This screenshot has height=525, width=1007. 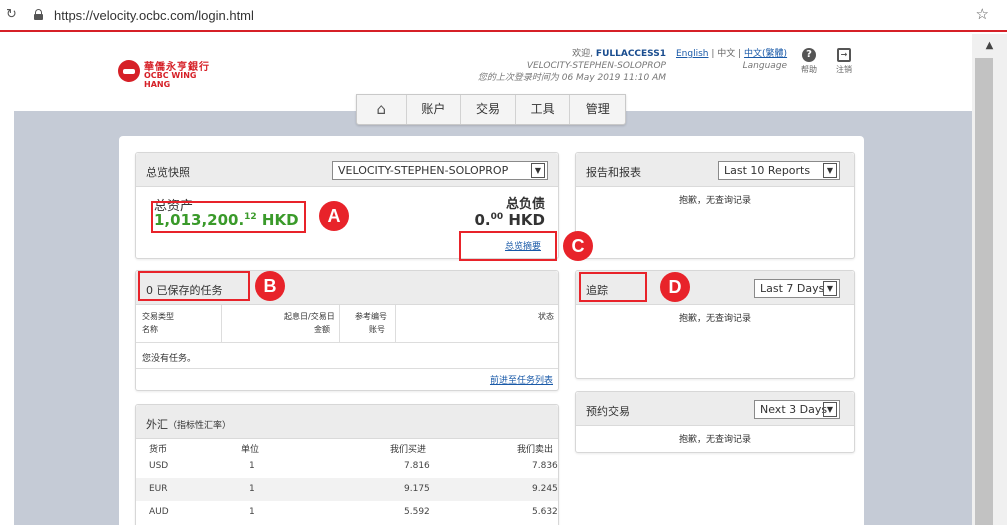 What do you see at coordinates (613, 172) in the screenshot?
I see `reports-title: 报告和报表` at bounding box center [613, 172].